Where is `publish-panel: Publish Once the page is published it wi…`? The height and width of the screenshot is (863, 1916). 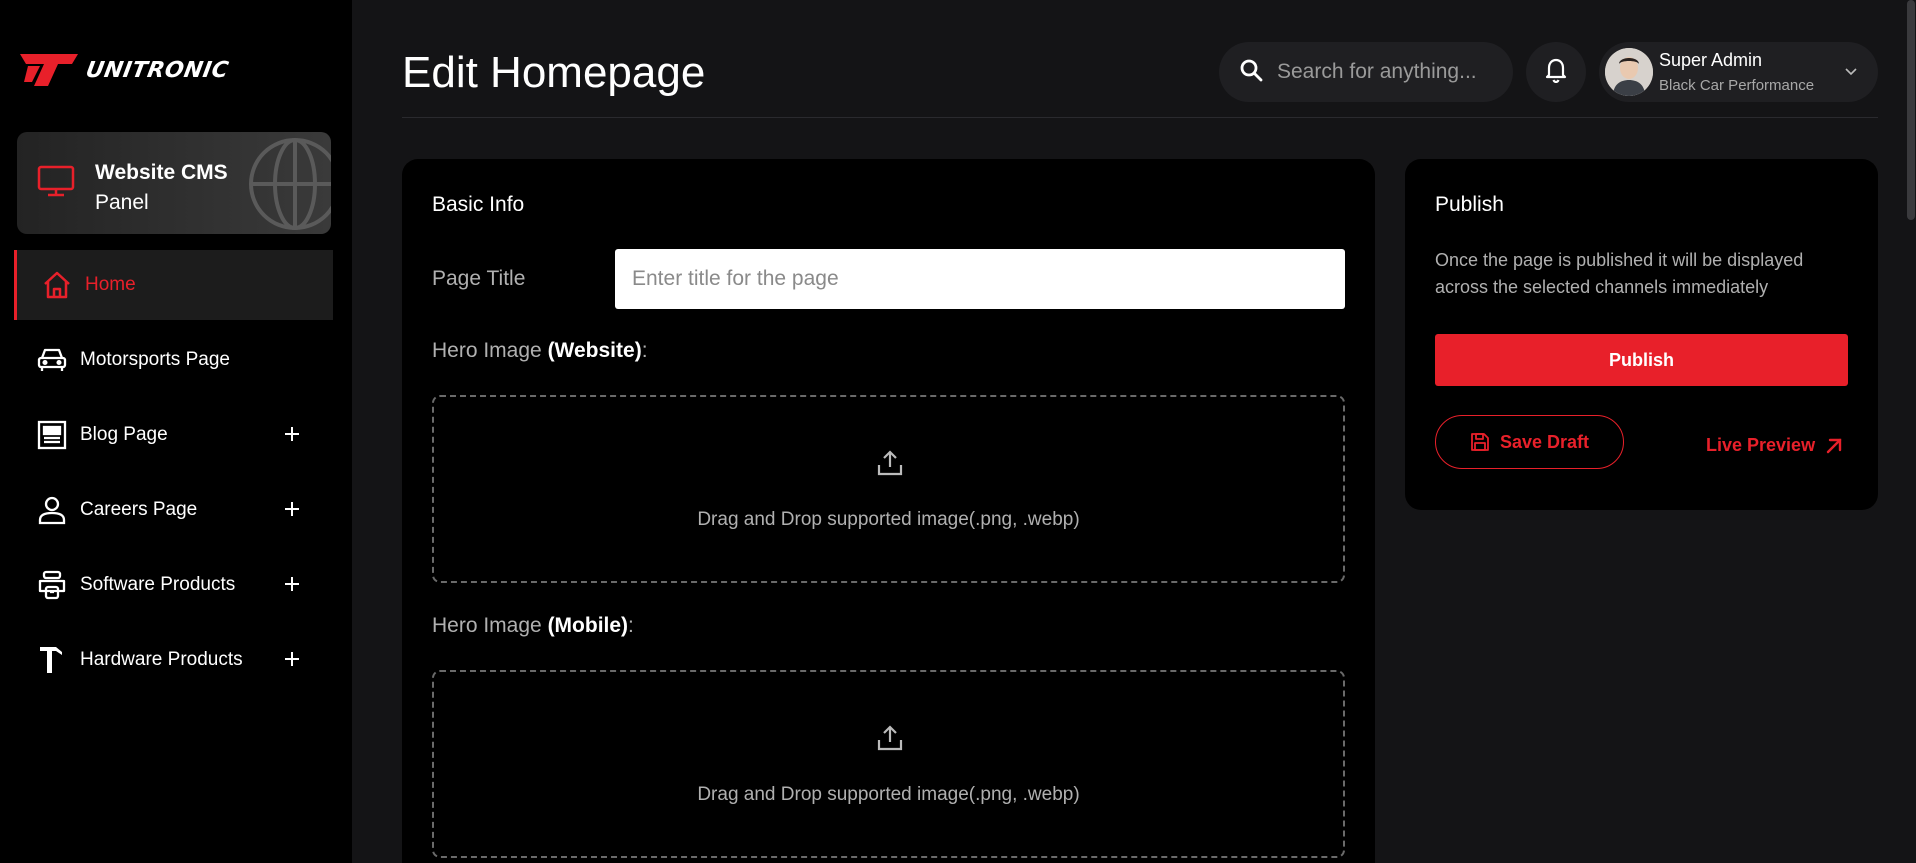 publish-panel: Publish Once the page is published it wi… is located at coordinates (1641, 334).